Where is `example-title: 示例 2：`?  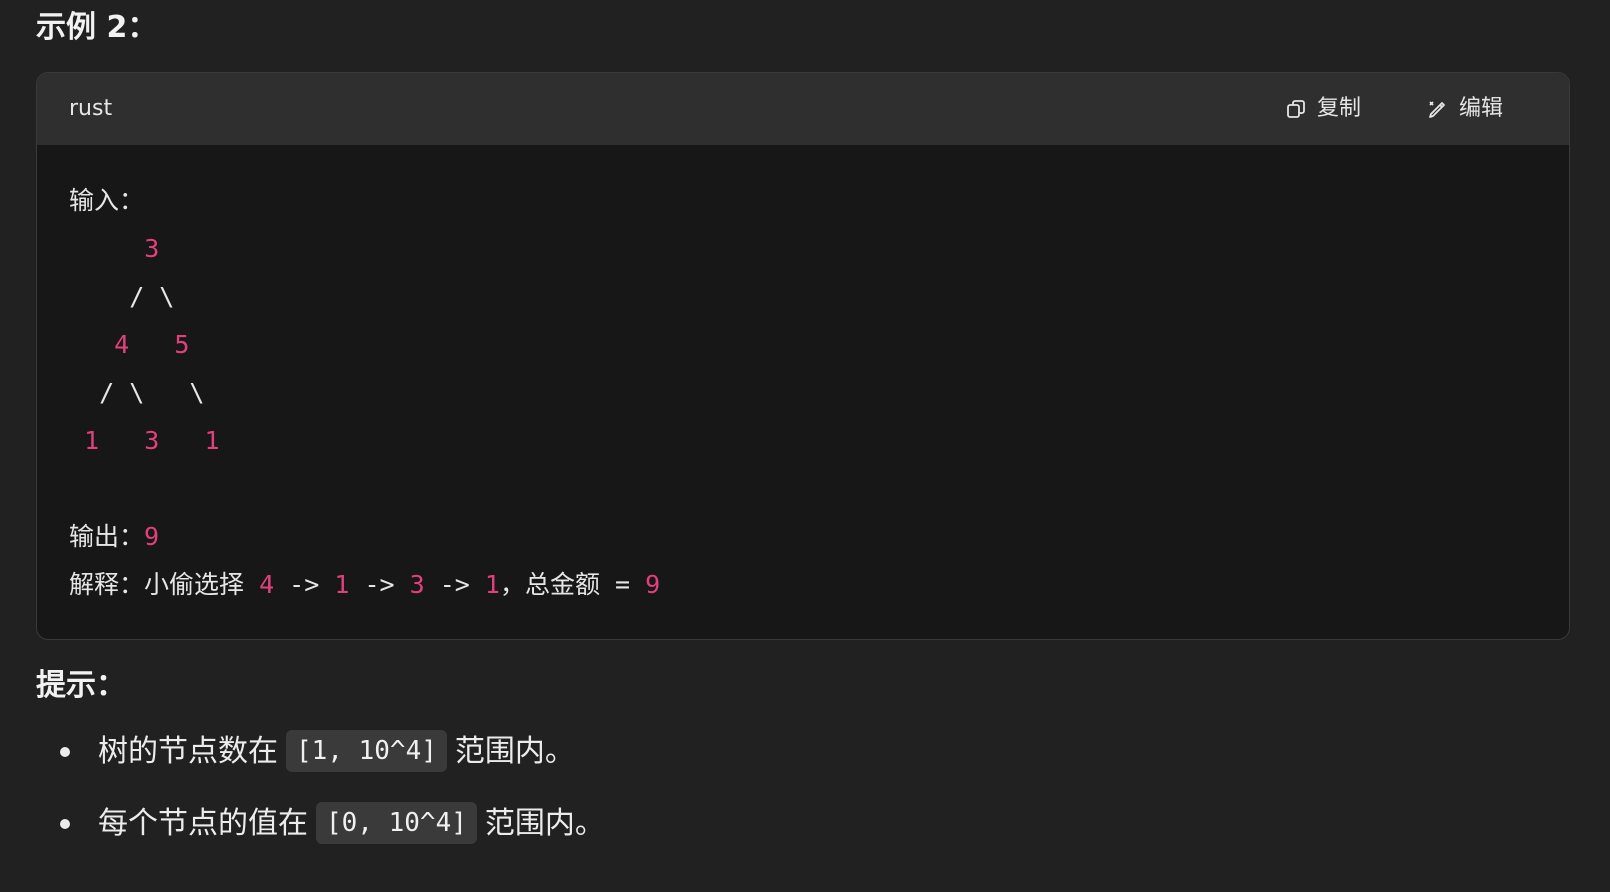 example-title: 示例 2： is located at coordinates (97, 27).